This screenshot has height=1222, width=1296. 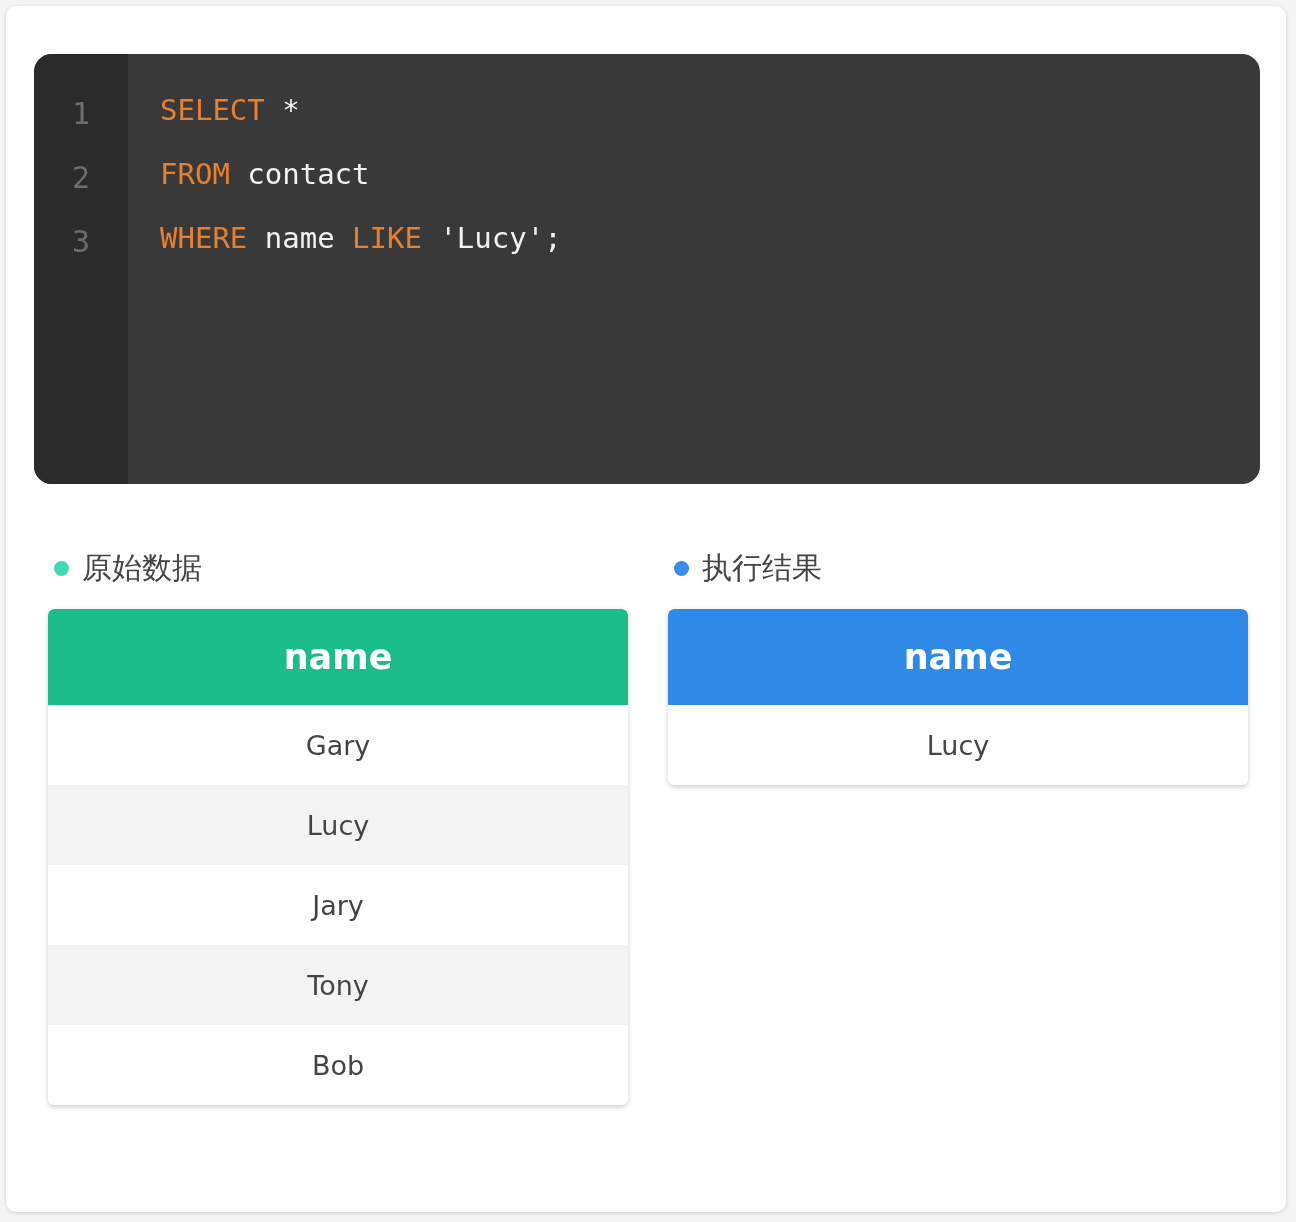 What do you see at coordinates (361, 238) in the screenshot?
I see `code-line: WHERE name LIKE 'Lucy';` at bounding box center [361, 238].